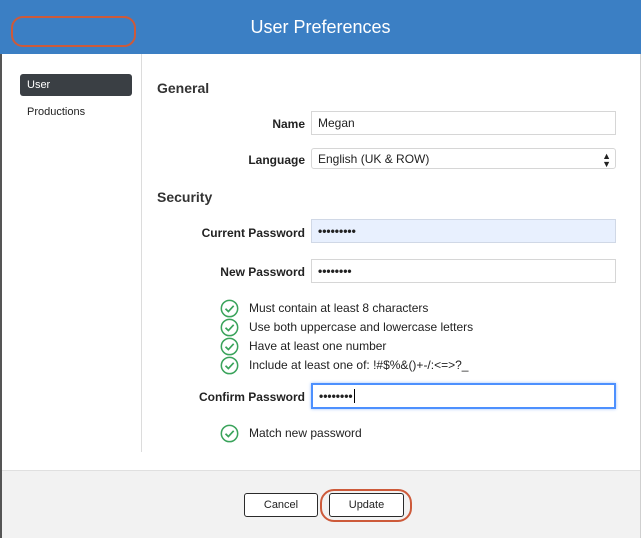 This screenshot has height=538, width=641. I want to click on section-security-title: Security, so click(185, 197).